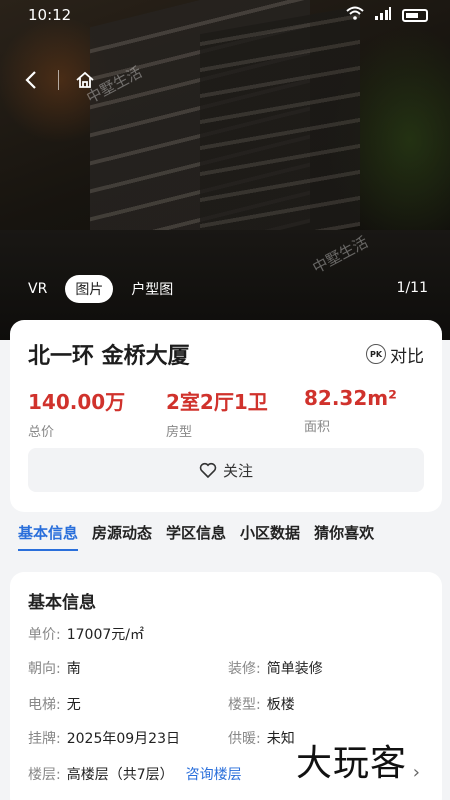  Describe the element at coordinates (226, 354) in the screenshot. I see `title-row: 北一环 金桥大厦 PK 对比` at that location.